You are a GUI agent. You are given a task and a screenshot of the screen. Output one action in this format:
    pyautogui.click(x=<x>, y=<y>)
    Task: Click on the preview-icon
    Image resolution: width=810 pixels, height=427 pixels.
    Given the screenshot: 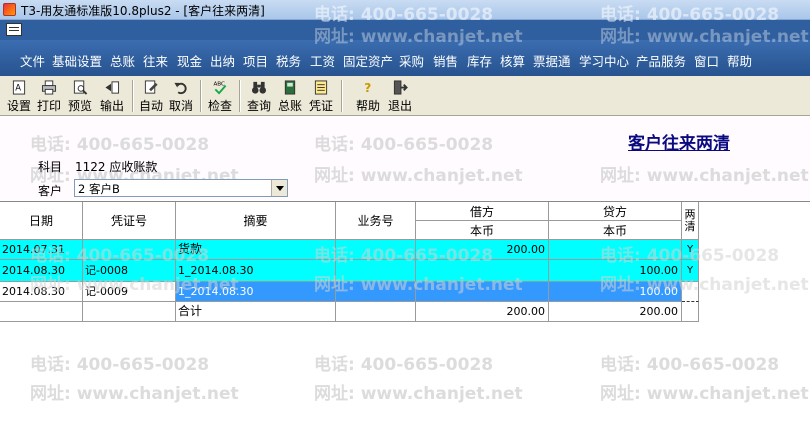 What is the action you would take?
    pyautogui.click(x=80, y=87)
    